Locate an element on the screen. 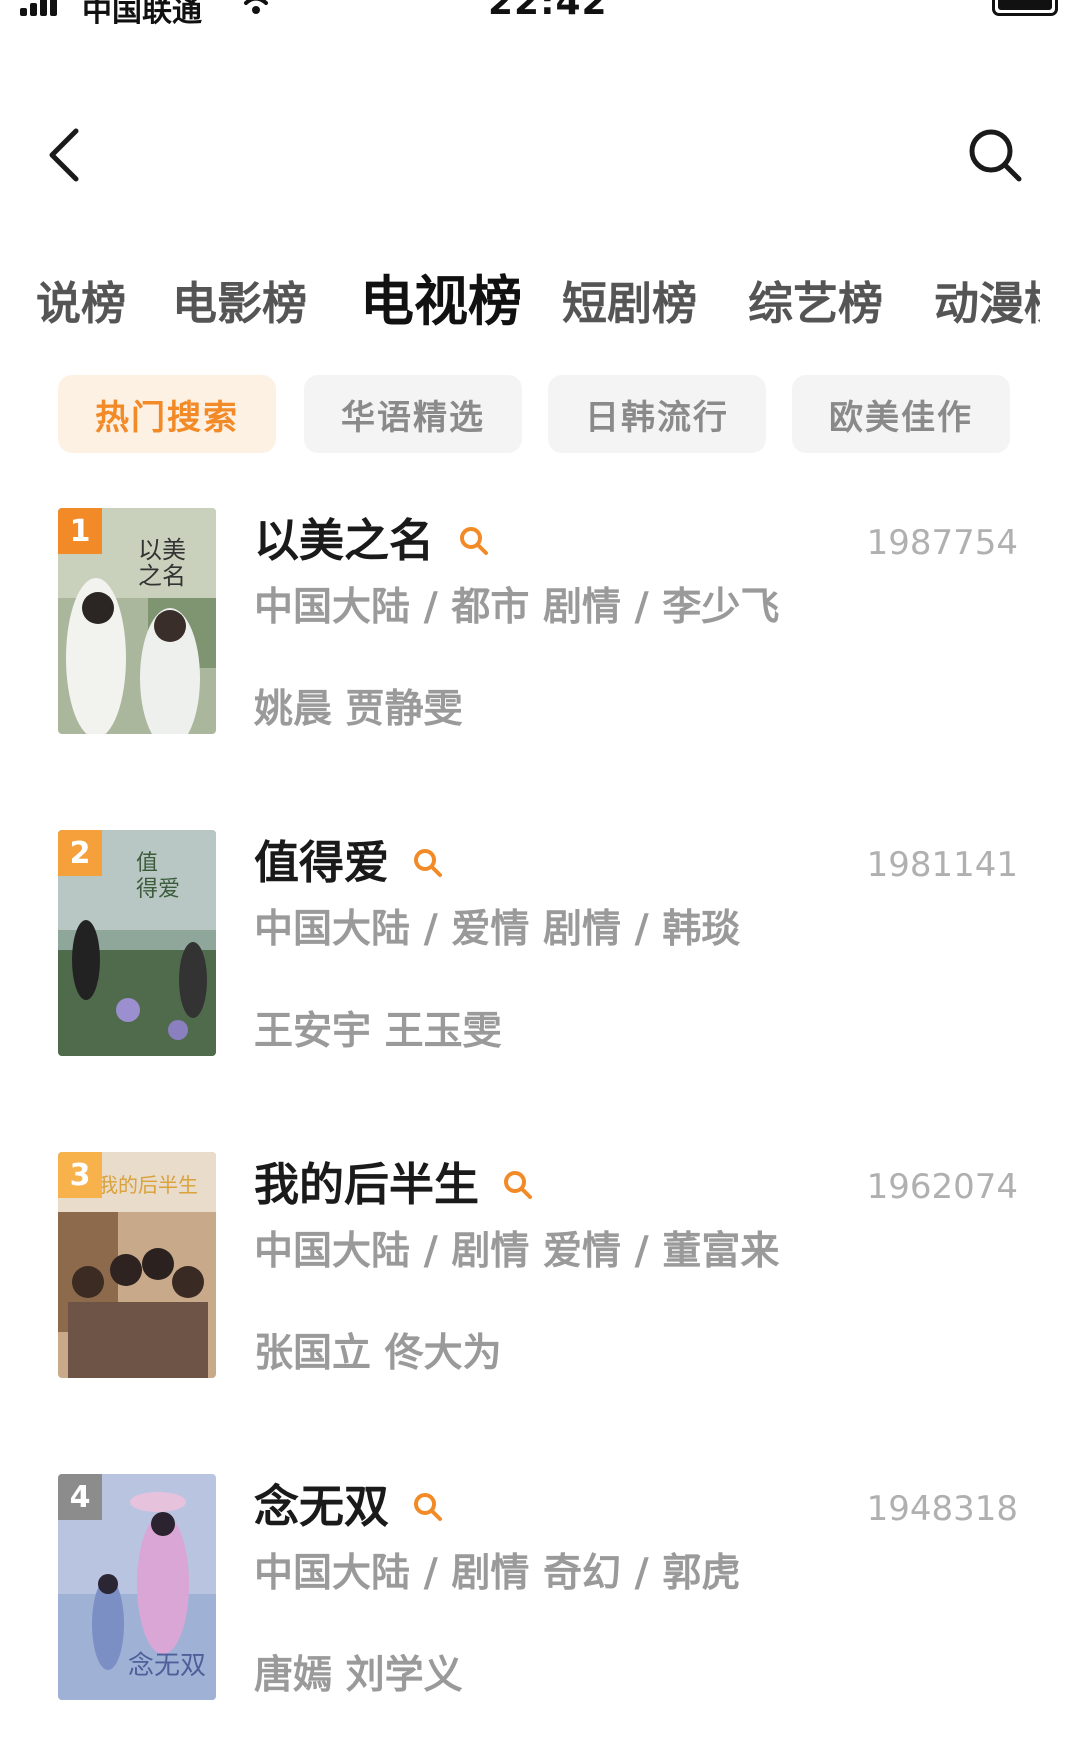  subtab-western: 欧美佳作 is located at coordinates (901, 414).